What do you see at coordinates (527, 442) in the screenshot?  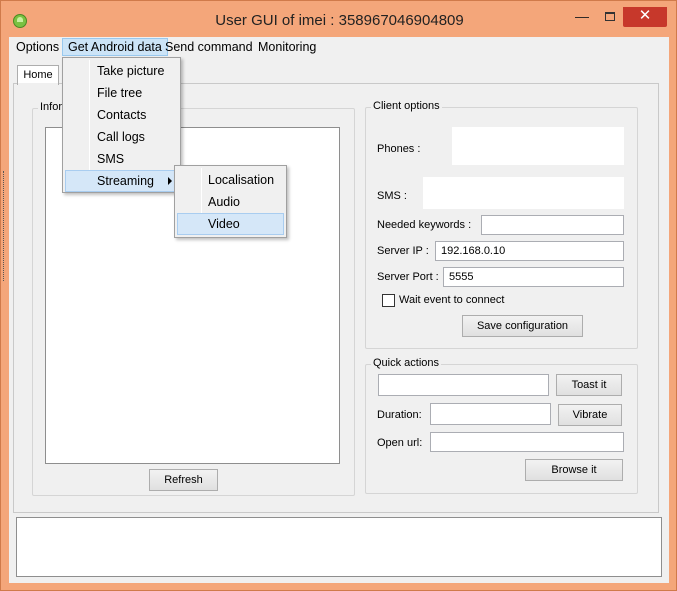 I see `open-url-input` at bounding box center [527, 442].